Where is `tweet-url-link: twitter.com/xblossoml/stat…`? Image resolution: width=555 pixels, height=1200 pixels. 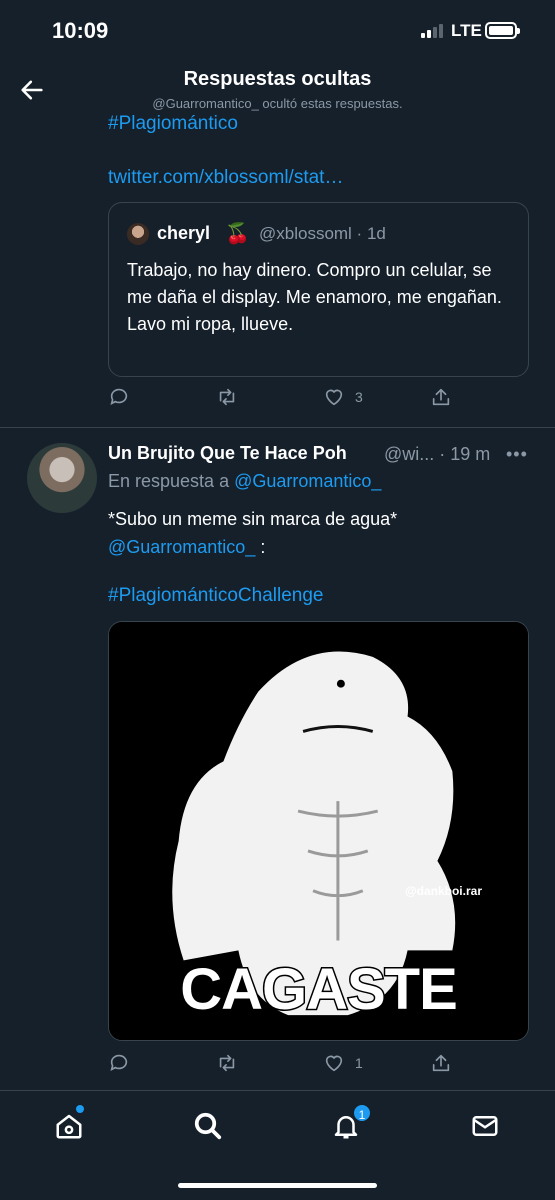 tweet-url-link: twitter.com/xblossoml/stat… is located at coordinates (225, 178).